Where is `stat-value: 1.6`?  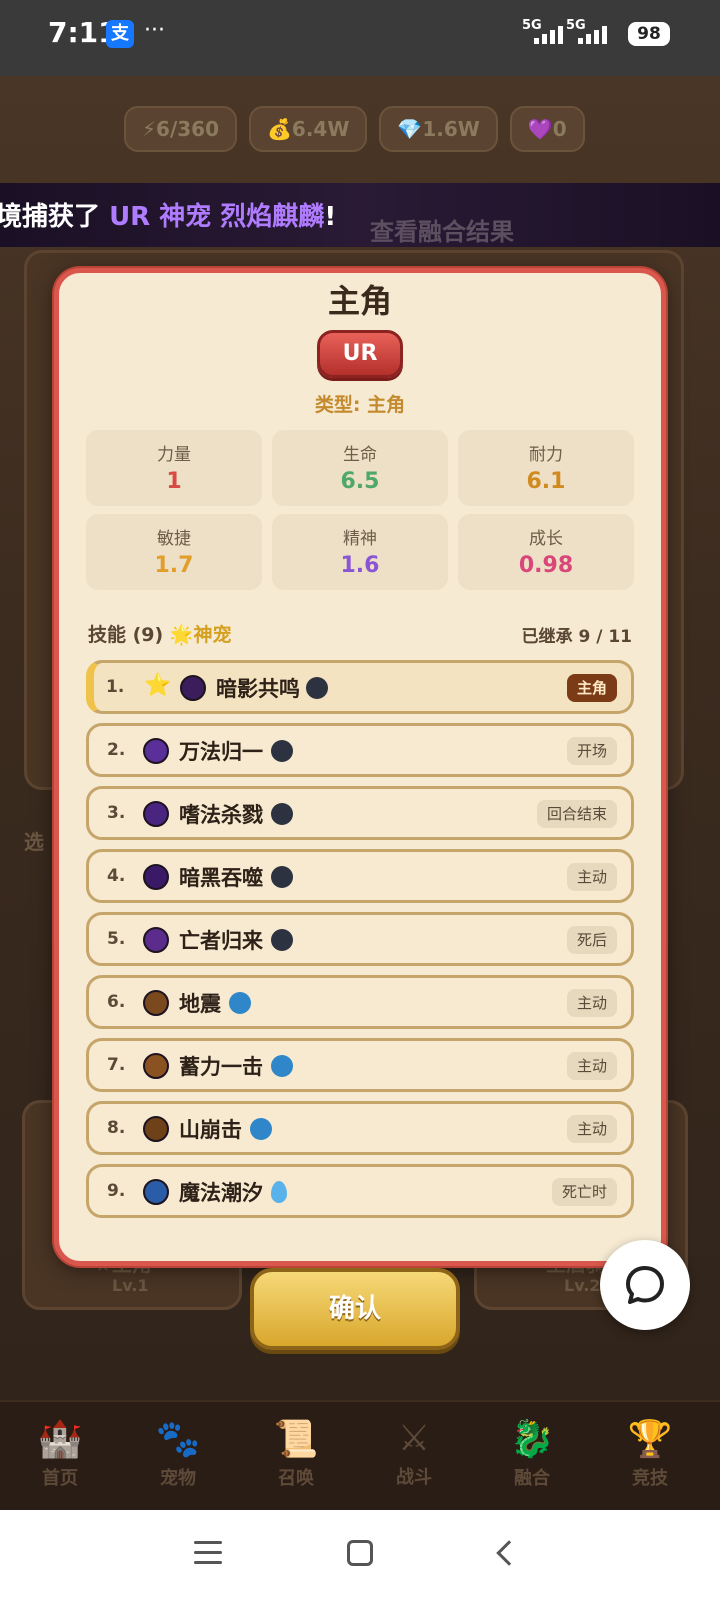 stat-value: 1.6 is located at coordinates (360, 565).